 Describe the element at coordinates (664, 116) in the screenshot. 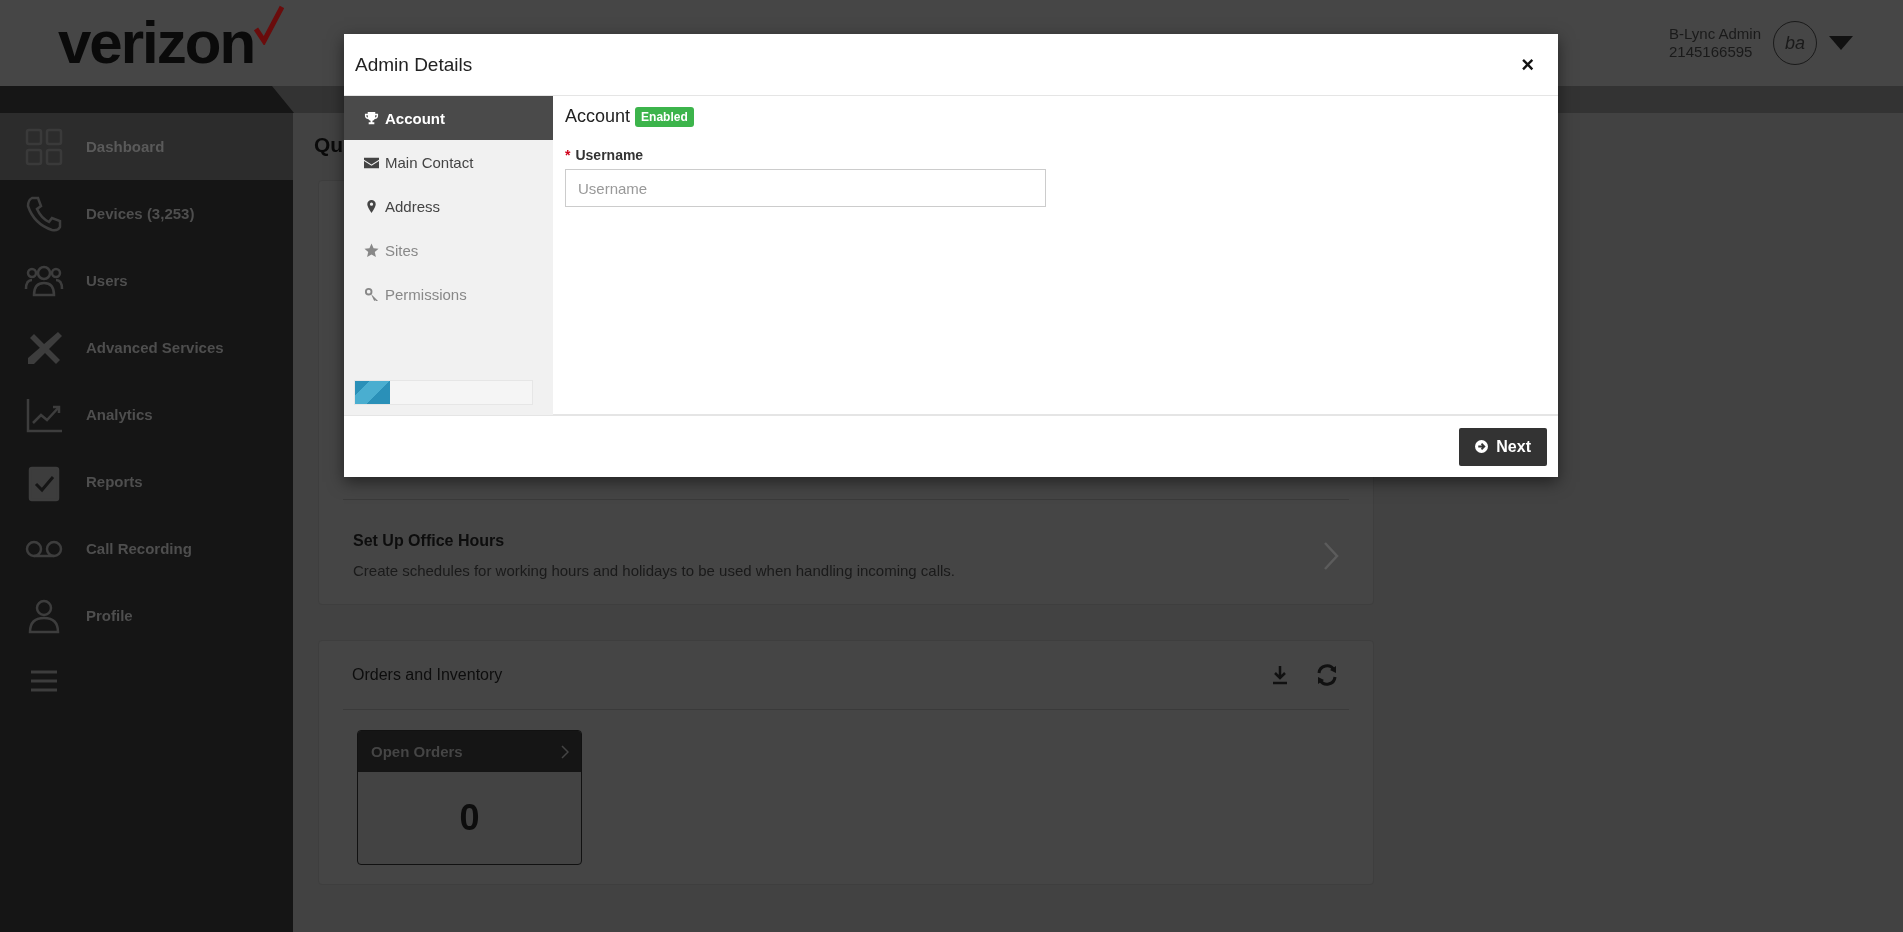

I see `status-badge: Enabled` at that location.